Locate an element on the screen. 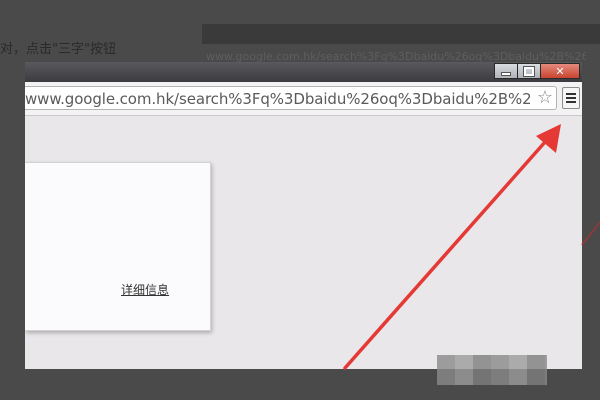 The height and width of the screenshot is (400, 600). chrome-menu-button is located at coordinates (571, 98).